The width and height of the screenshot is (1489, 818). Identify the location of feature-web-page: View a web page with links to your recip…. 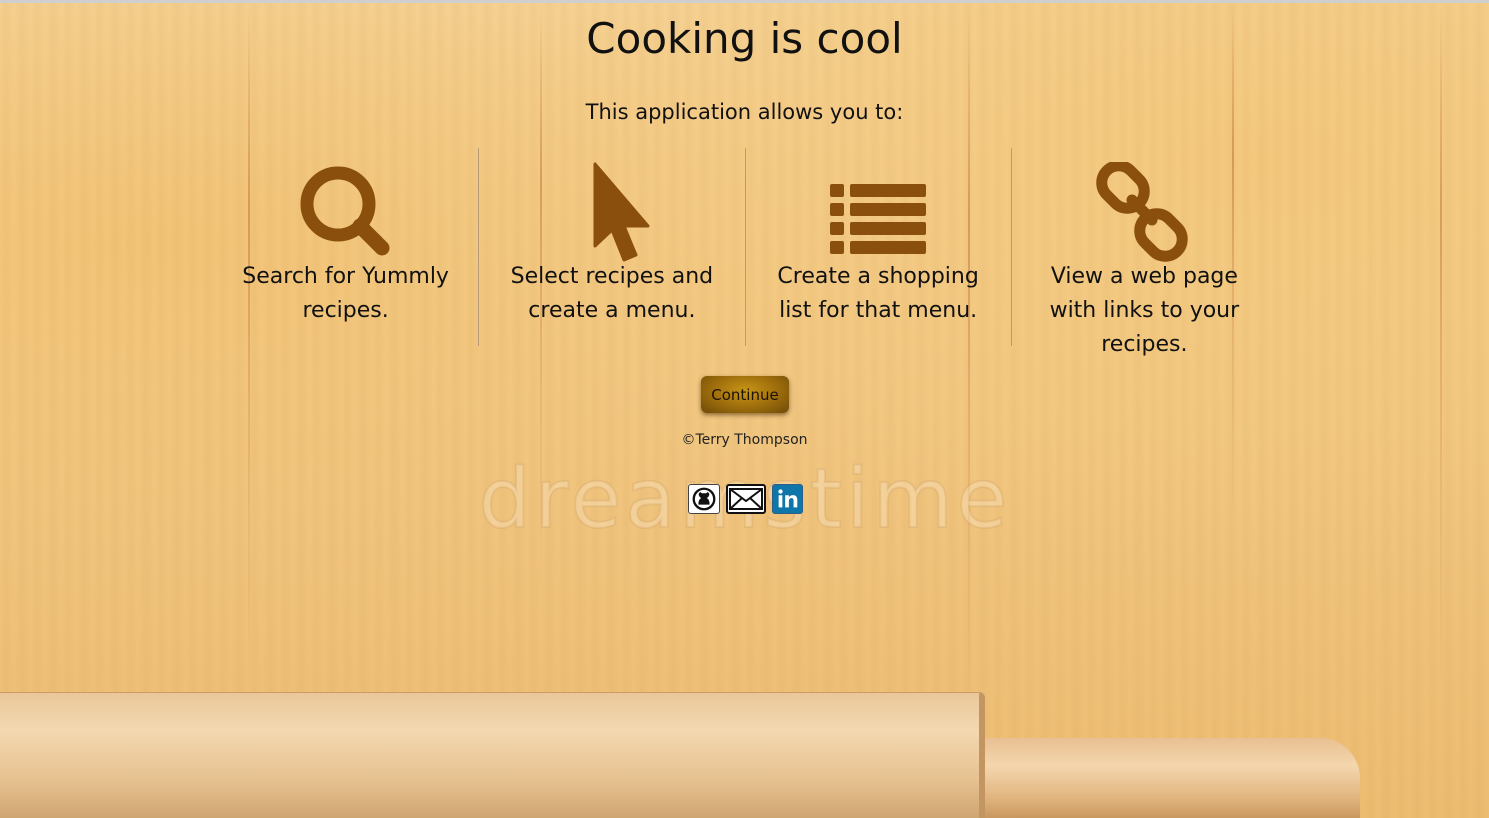
(1143, 252).